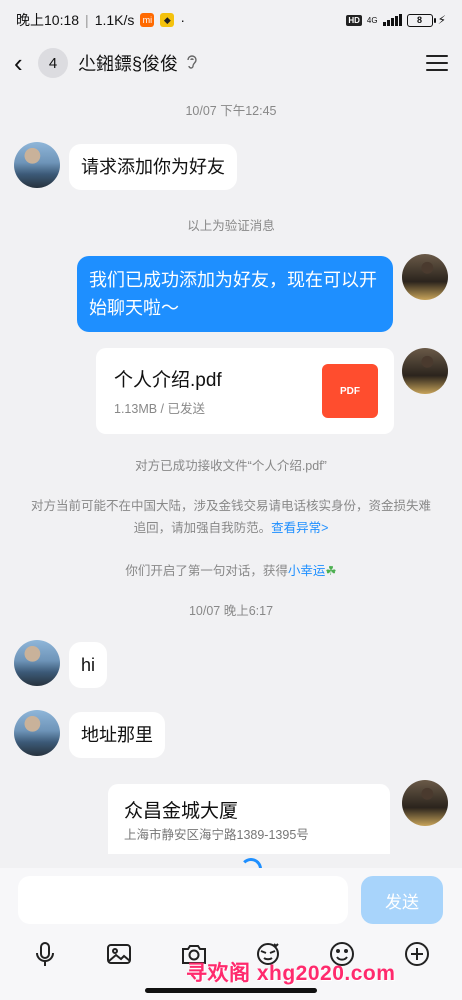  I want to click on system-note: 对方已成功接收文件“个人介绍.pdf”, so click(231, 466).